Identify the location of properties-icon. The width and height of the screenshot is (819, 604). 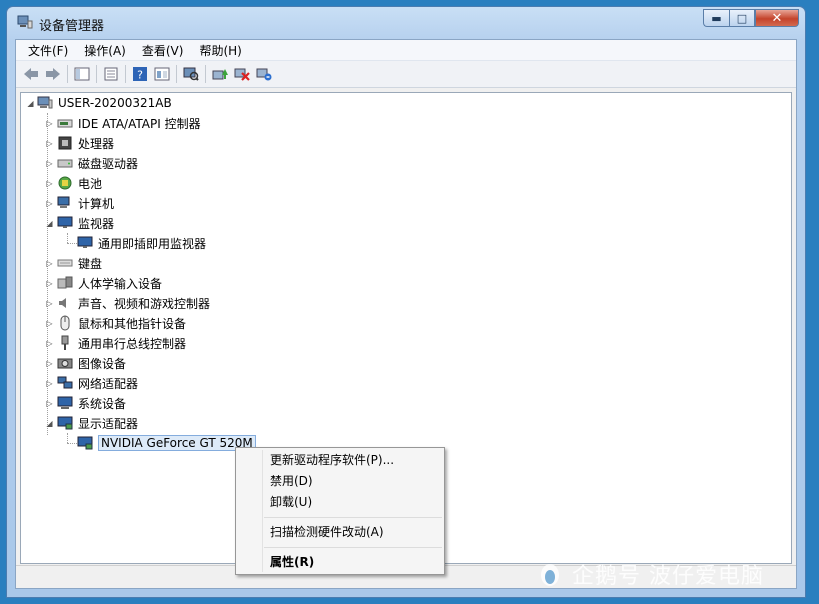
(111, 74).